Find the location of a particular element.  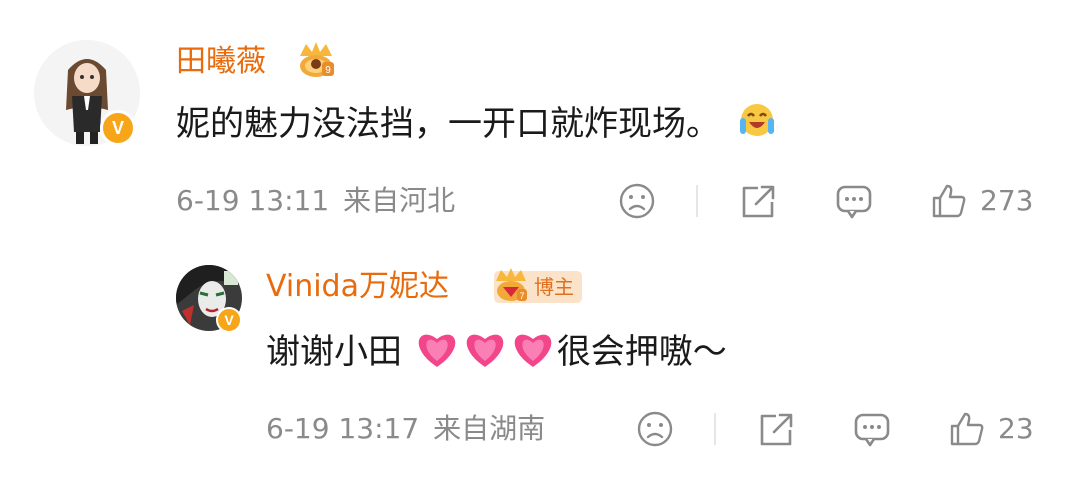

like-count: 273 is located at coordinates (1007, 200).